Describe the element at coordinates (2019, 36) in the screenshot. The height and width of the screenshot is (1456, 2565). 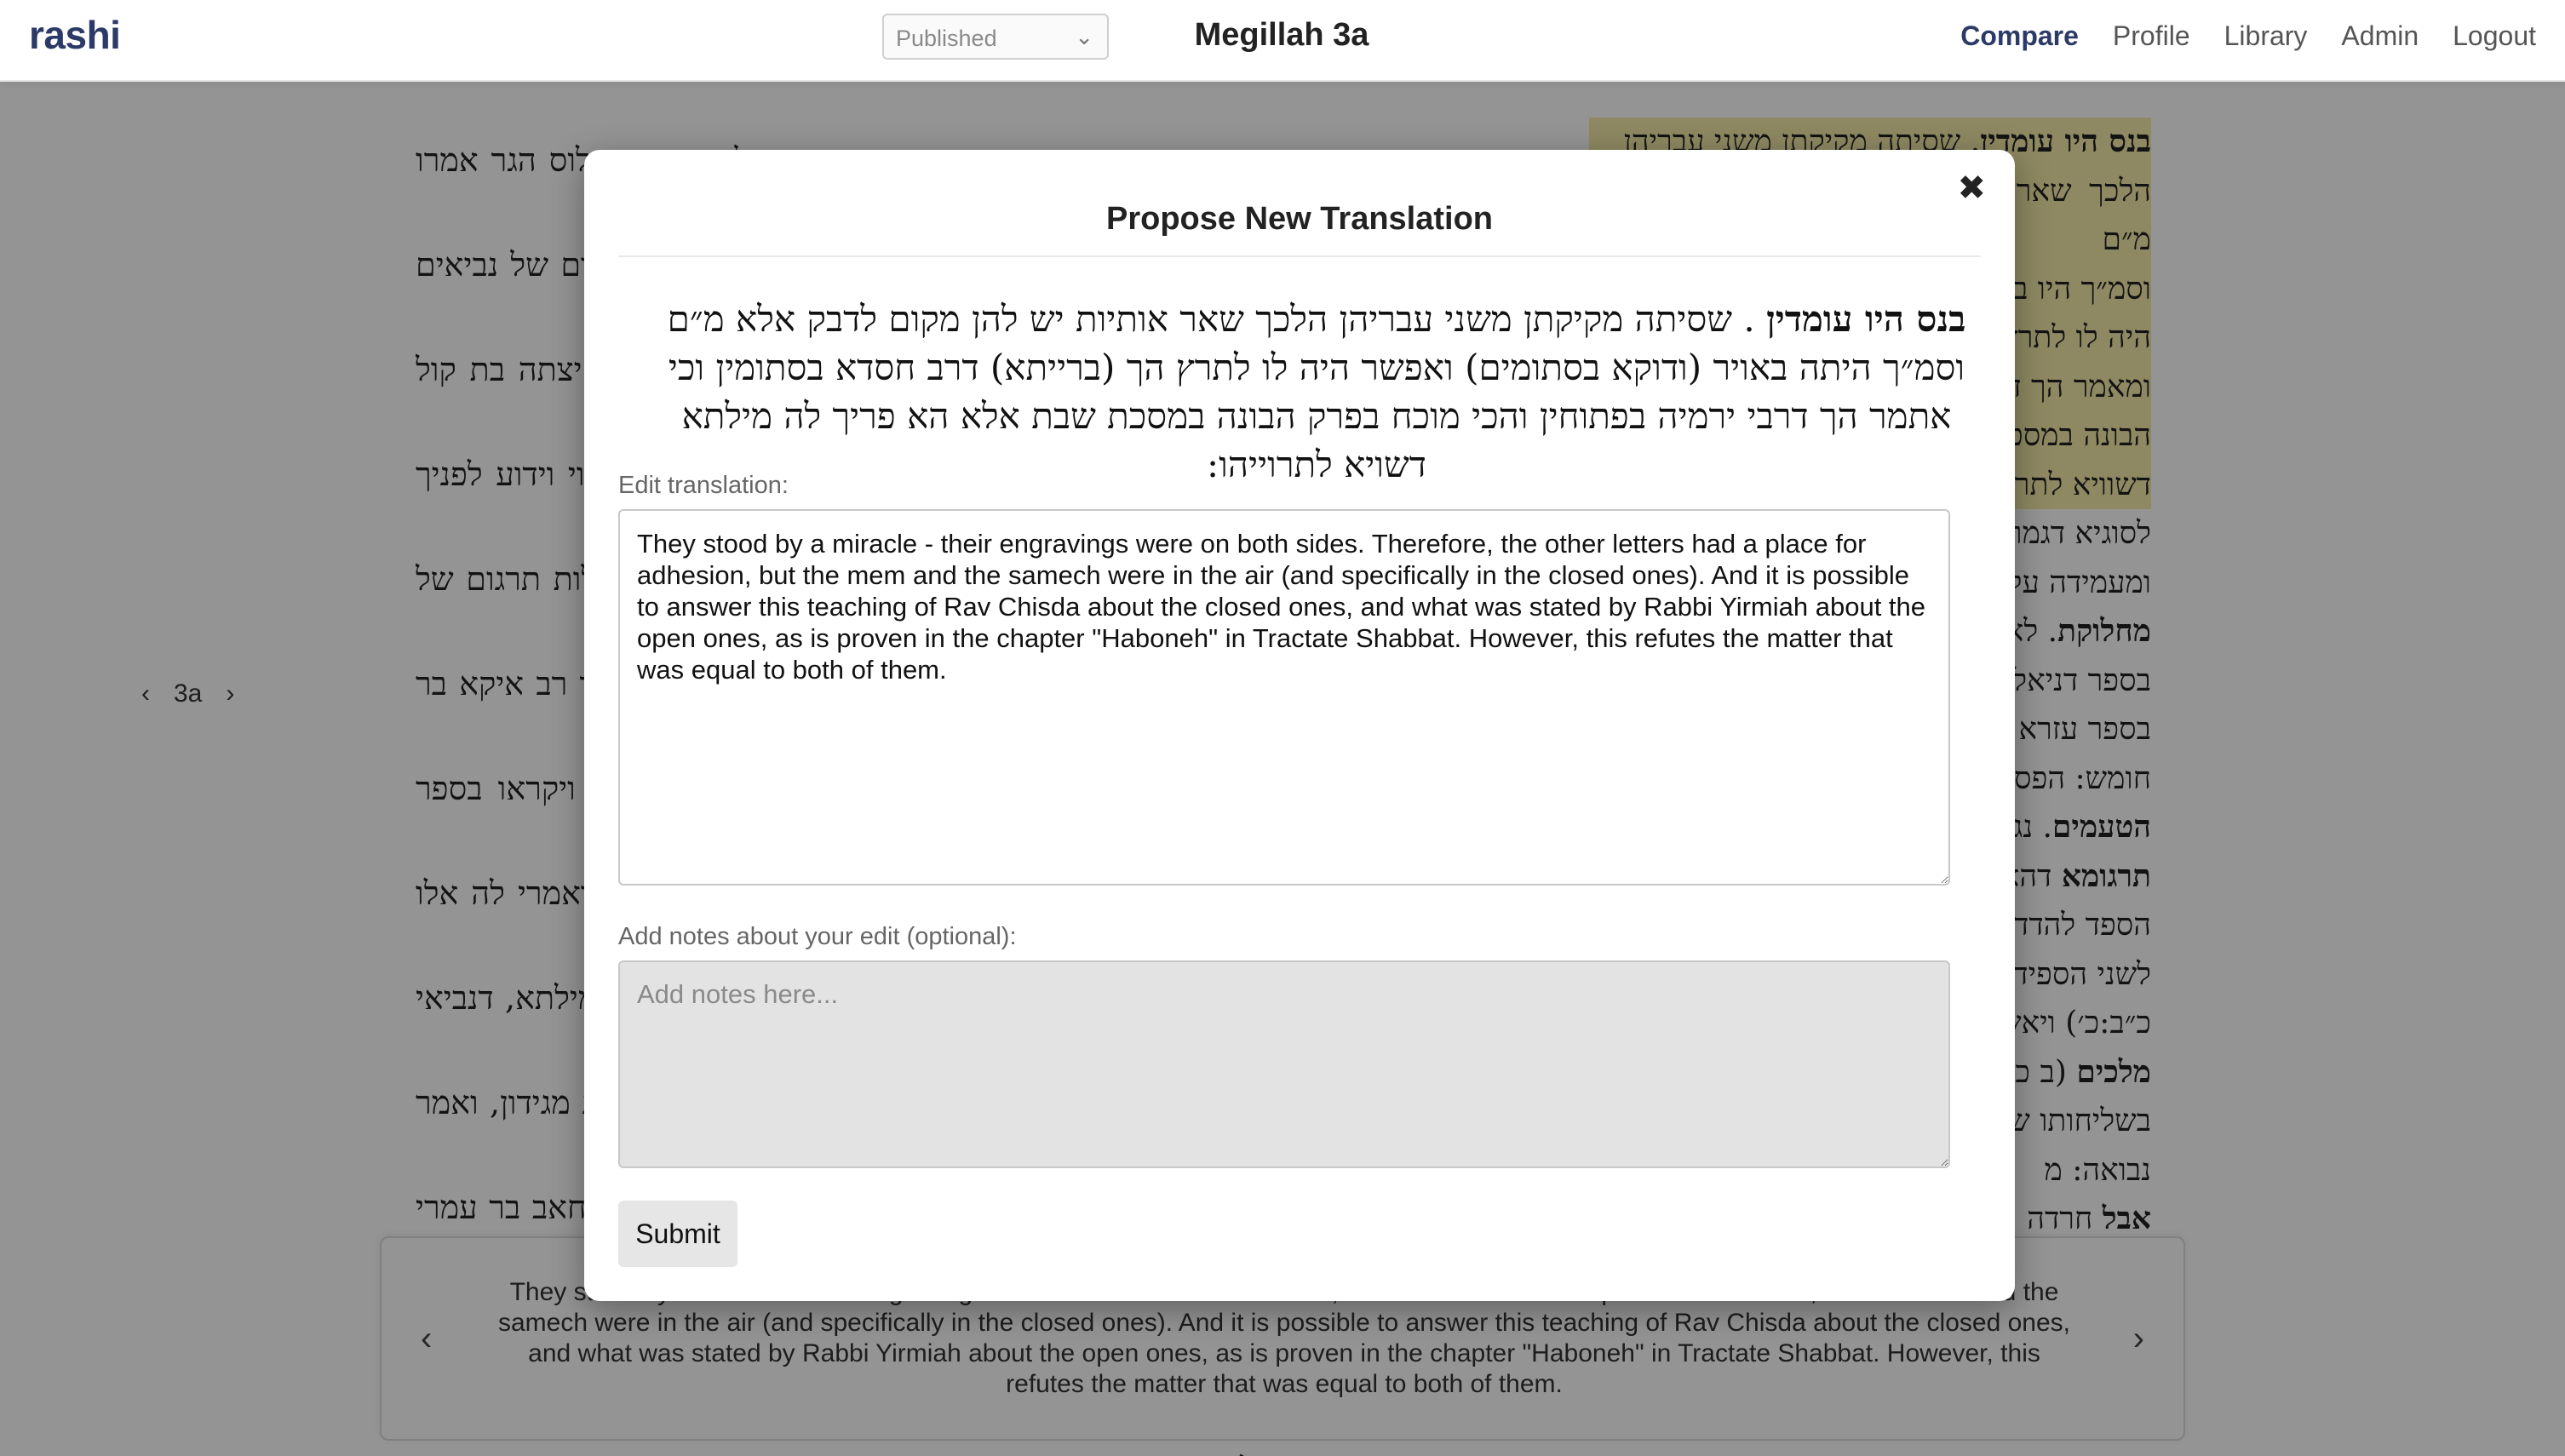
I see `nav-item-compare: Compare` at that location.